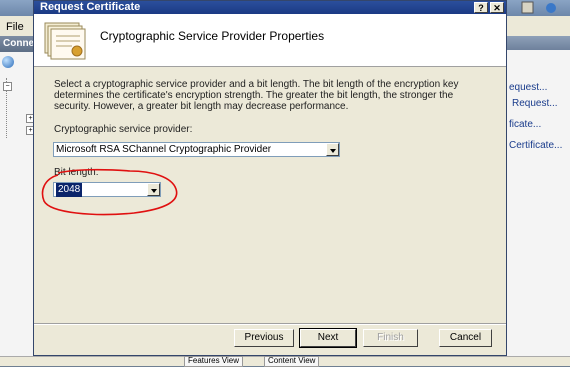  What do you see at coordinates (328, 338) in the screenshot?
I see `next-button: Next` at bounding box center [328, 338].